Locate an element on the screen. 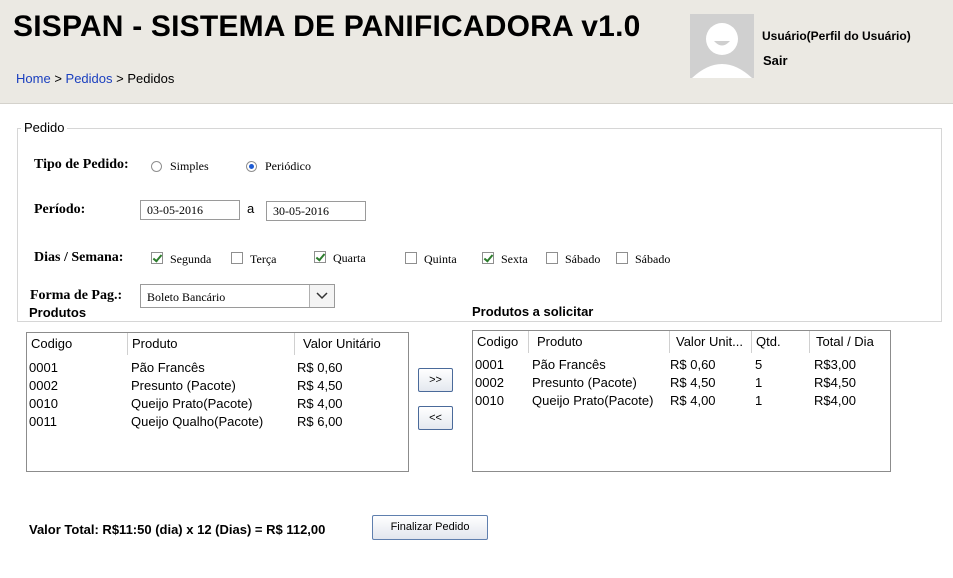 This screenshot has width=953, height=578. chevron-down-icon is located at coordinates (322, 296).